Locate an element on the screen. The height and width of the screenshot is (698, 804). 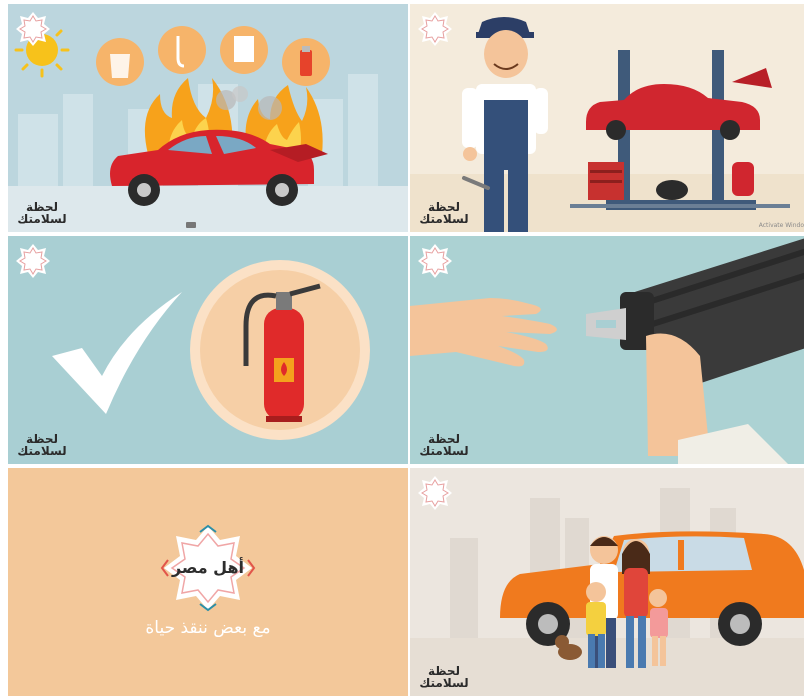
logo-illustration is located at coordinates (208, 568).